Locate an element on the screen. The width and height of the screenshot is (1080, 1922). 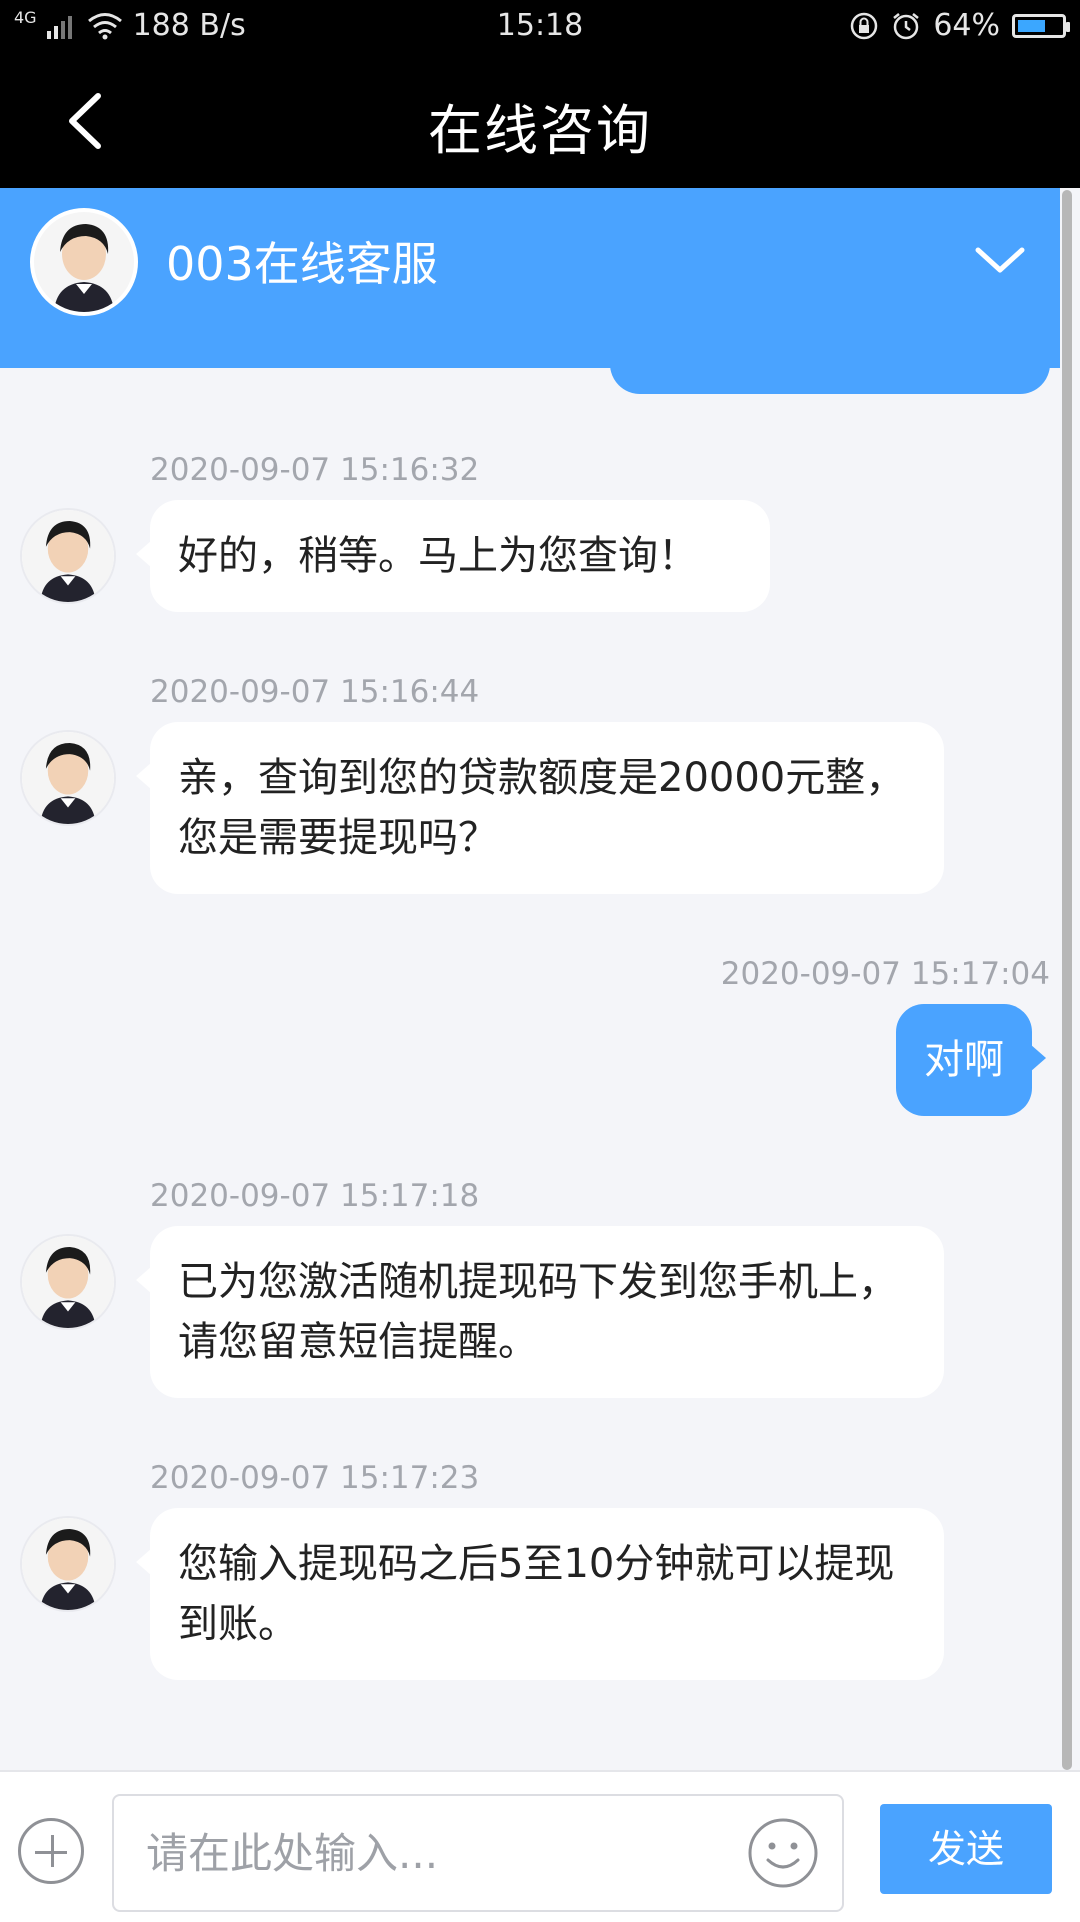
plus-icon is located at coordinates (51, 1851).